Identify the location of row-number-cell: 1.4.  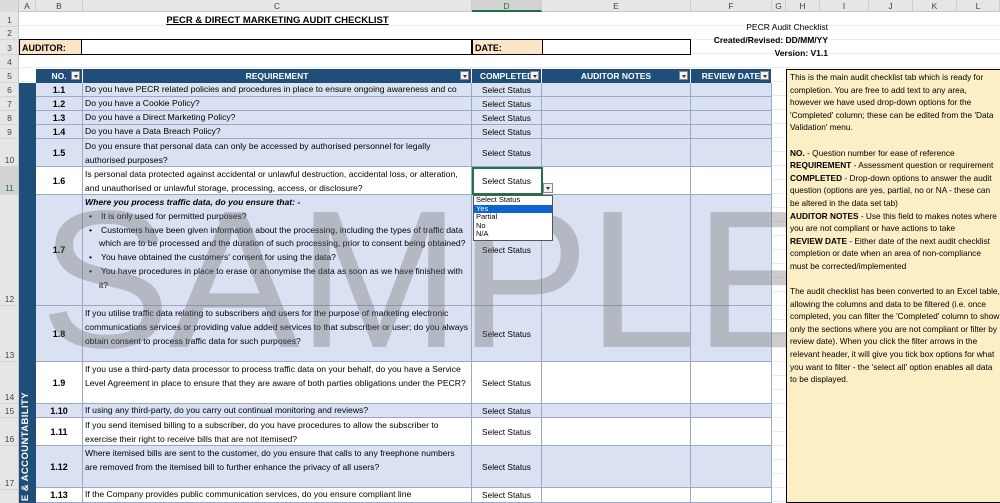
(59, 132).